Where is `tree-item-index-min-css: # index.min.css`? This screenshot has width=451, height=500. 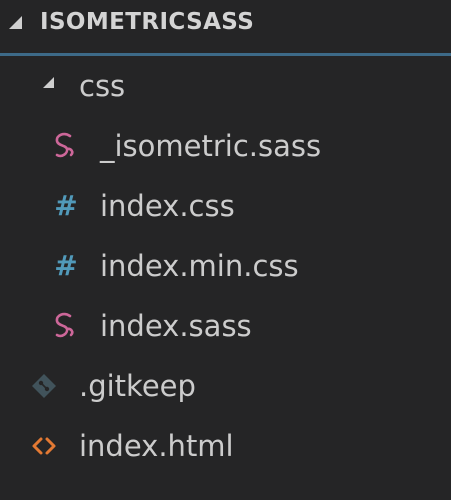 tree-item-index-min-css: # index.min.css is located at coordinates (225, 266).